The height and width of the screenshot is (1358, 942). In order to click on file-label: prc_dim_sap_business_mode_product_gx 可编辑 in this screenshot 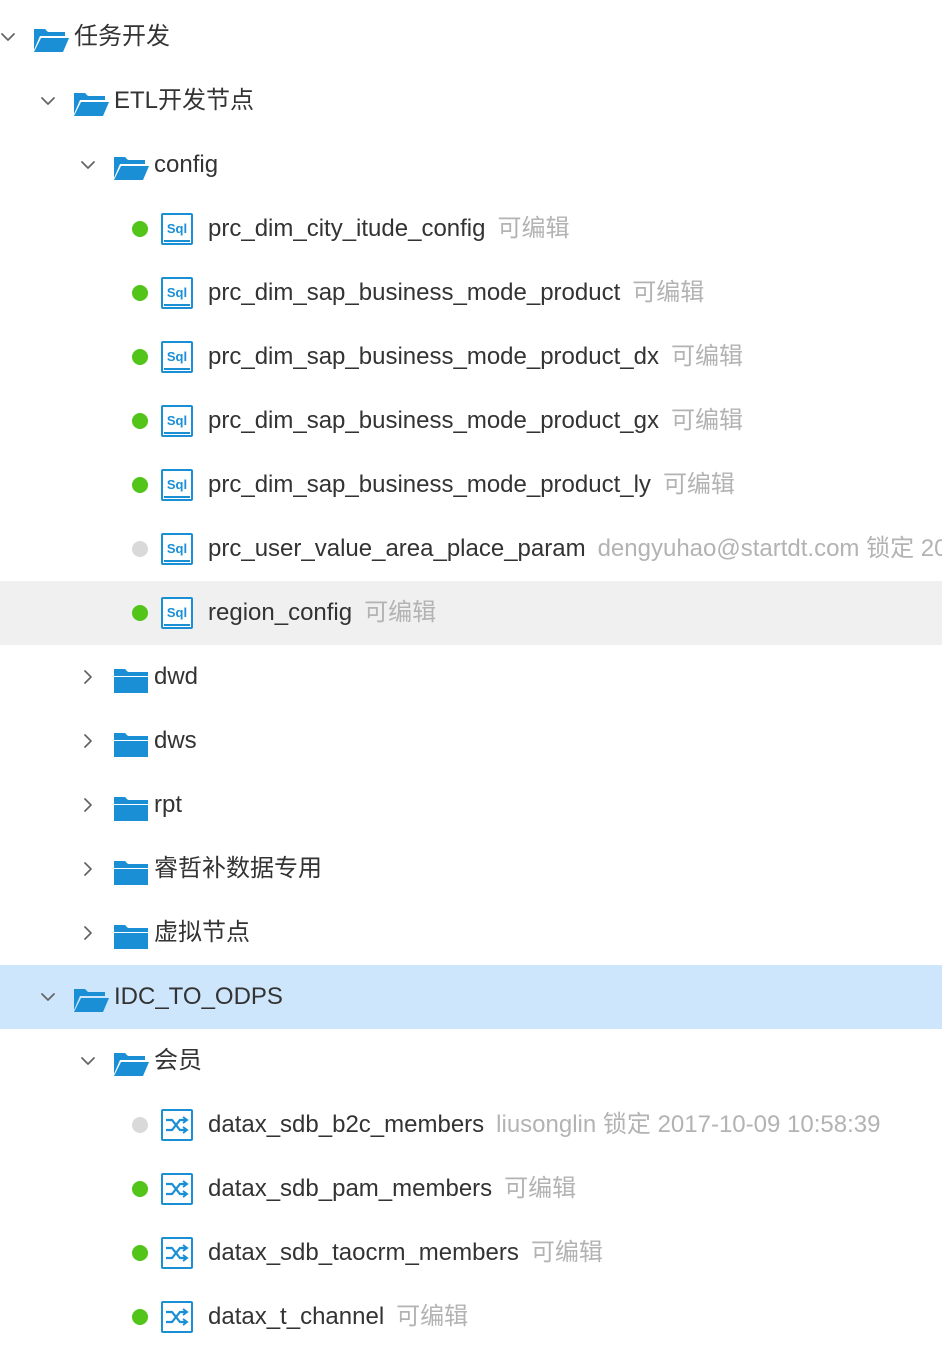, I will do `click(475, 421)`.